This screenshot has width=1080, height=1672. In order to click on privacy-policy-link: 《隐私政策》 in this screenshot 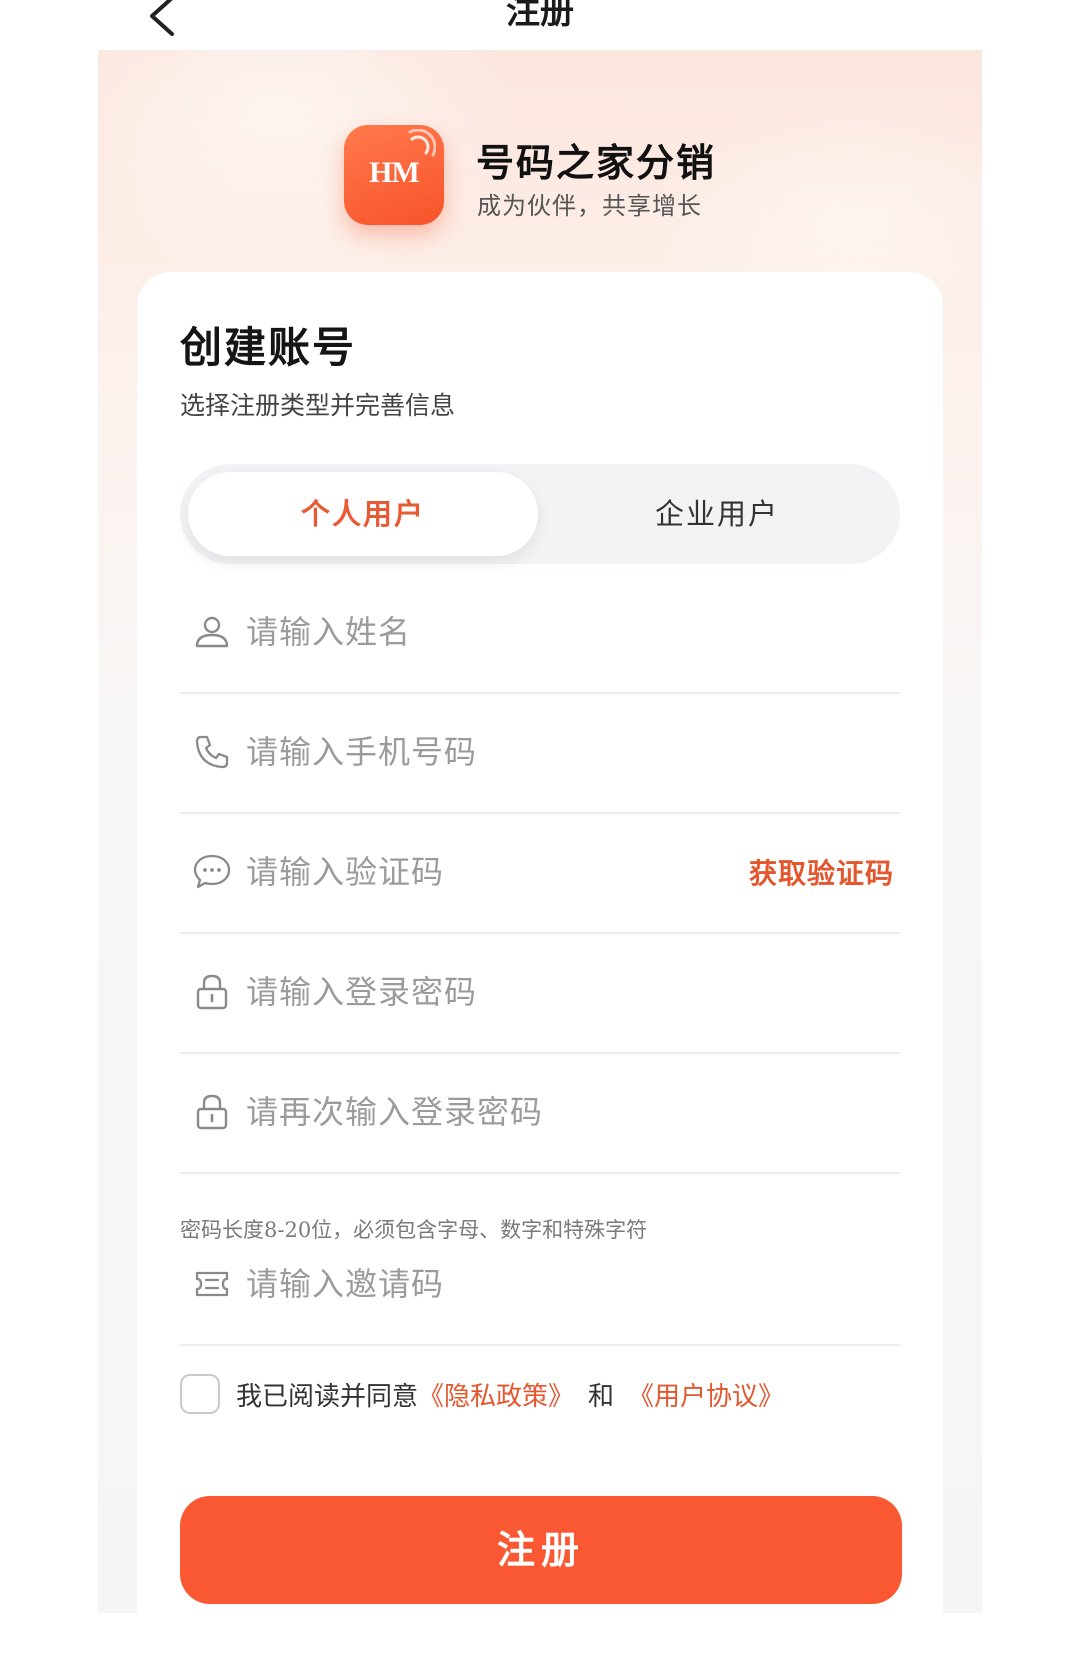, I will do `click(496, 1397)`.